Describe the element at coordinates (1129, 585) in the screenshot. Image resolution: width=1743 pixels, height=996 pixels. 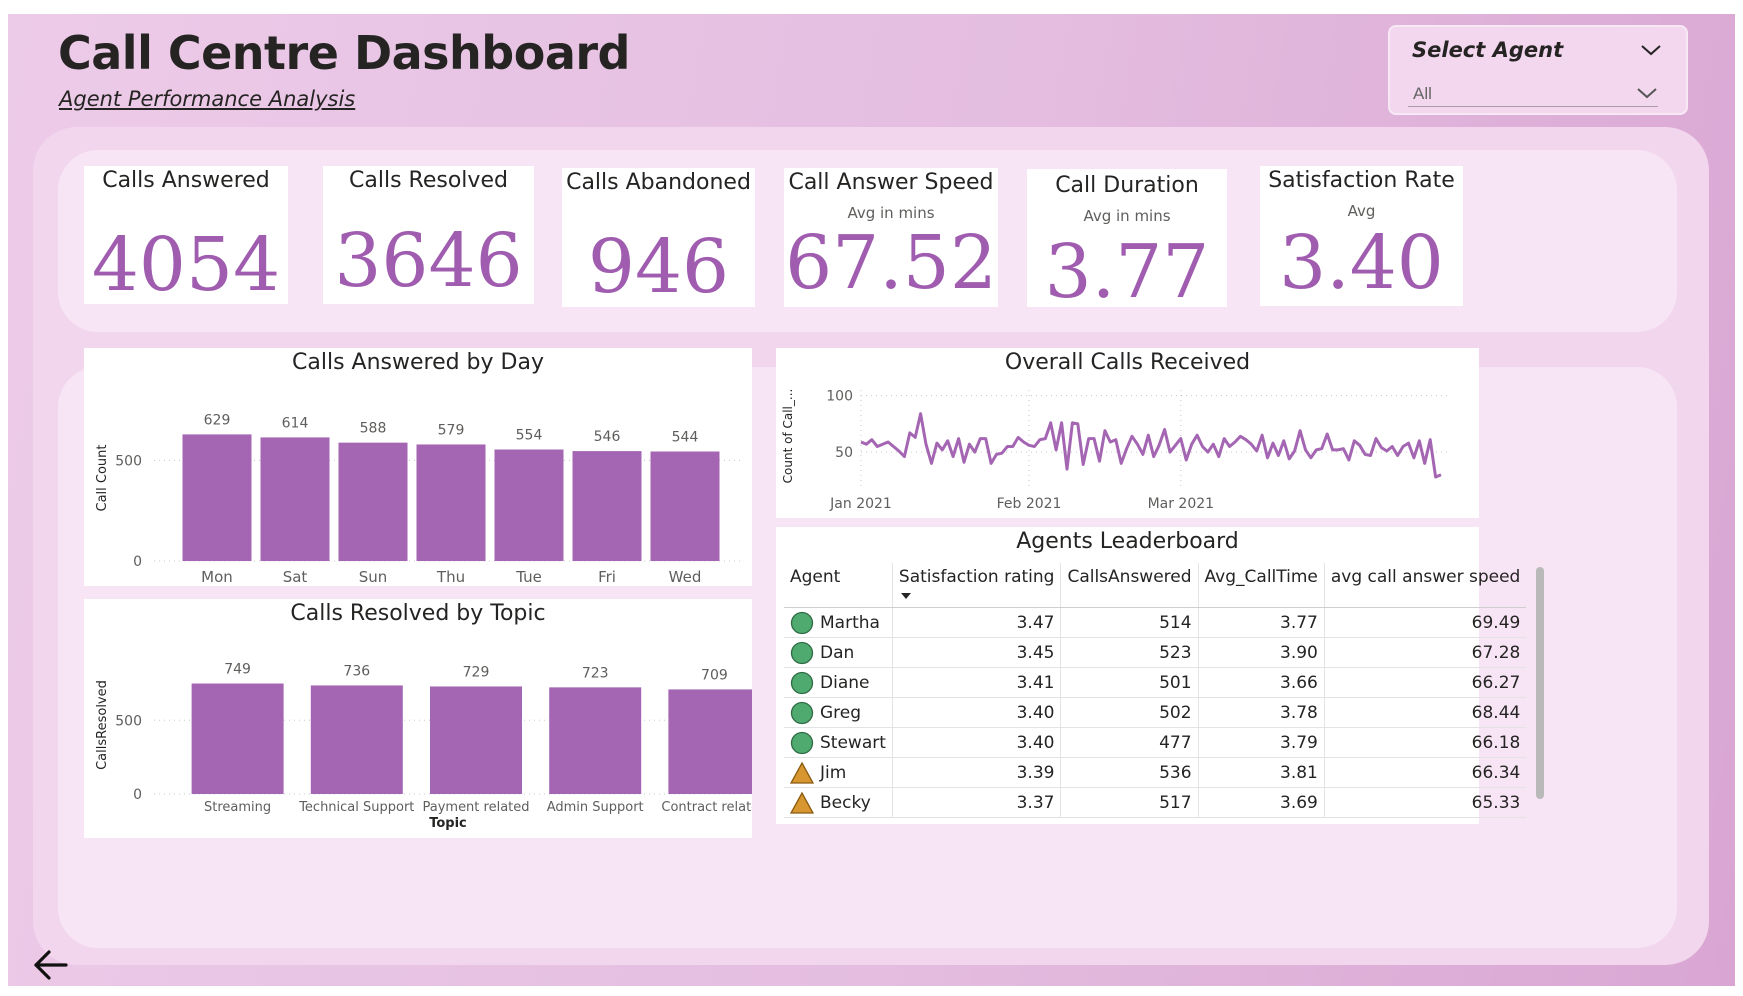
I see `column-header-calls-answered: CallsAnswered` at that location.